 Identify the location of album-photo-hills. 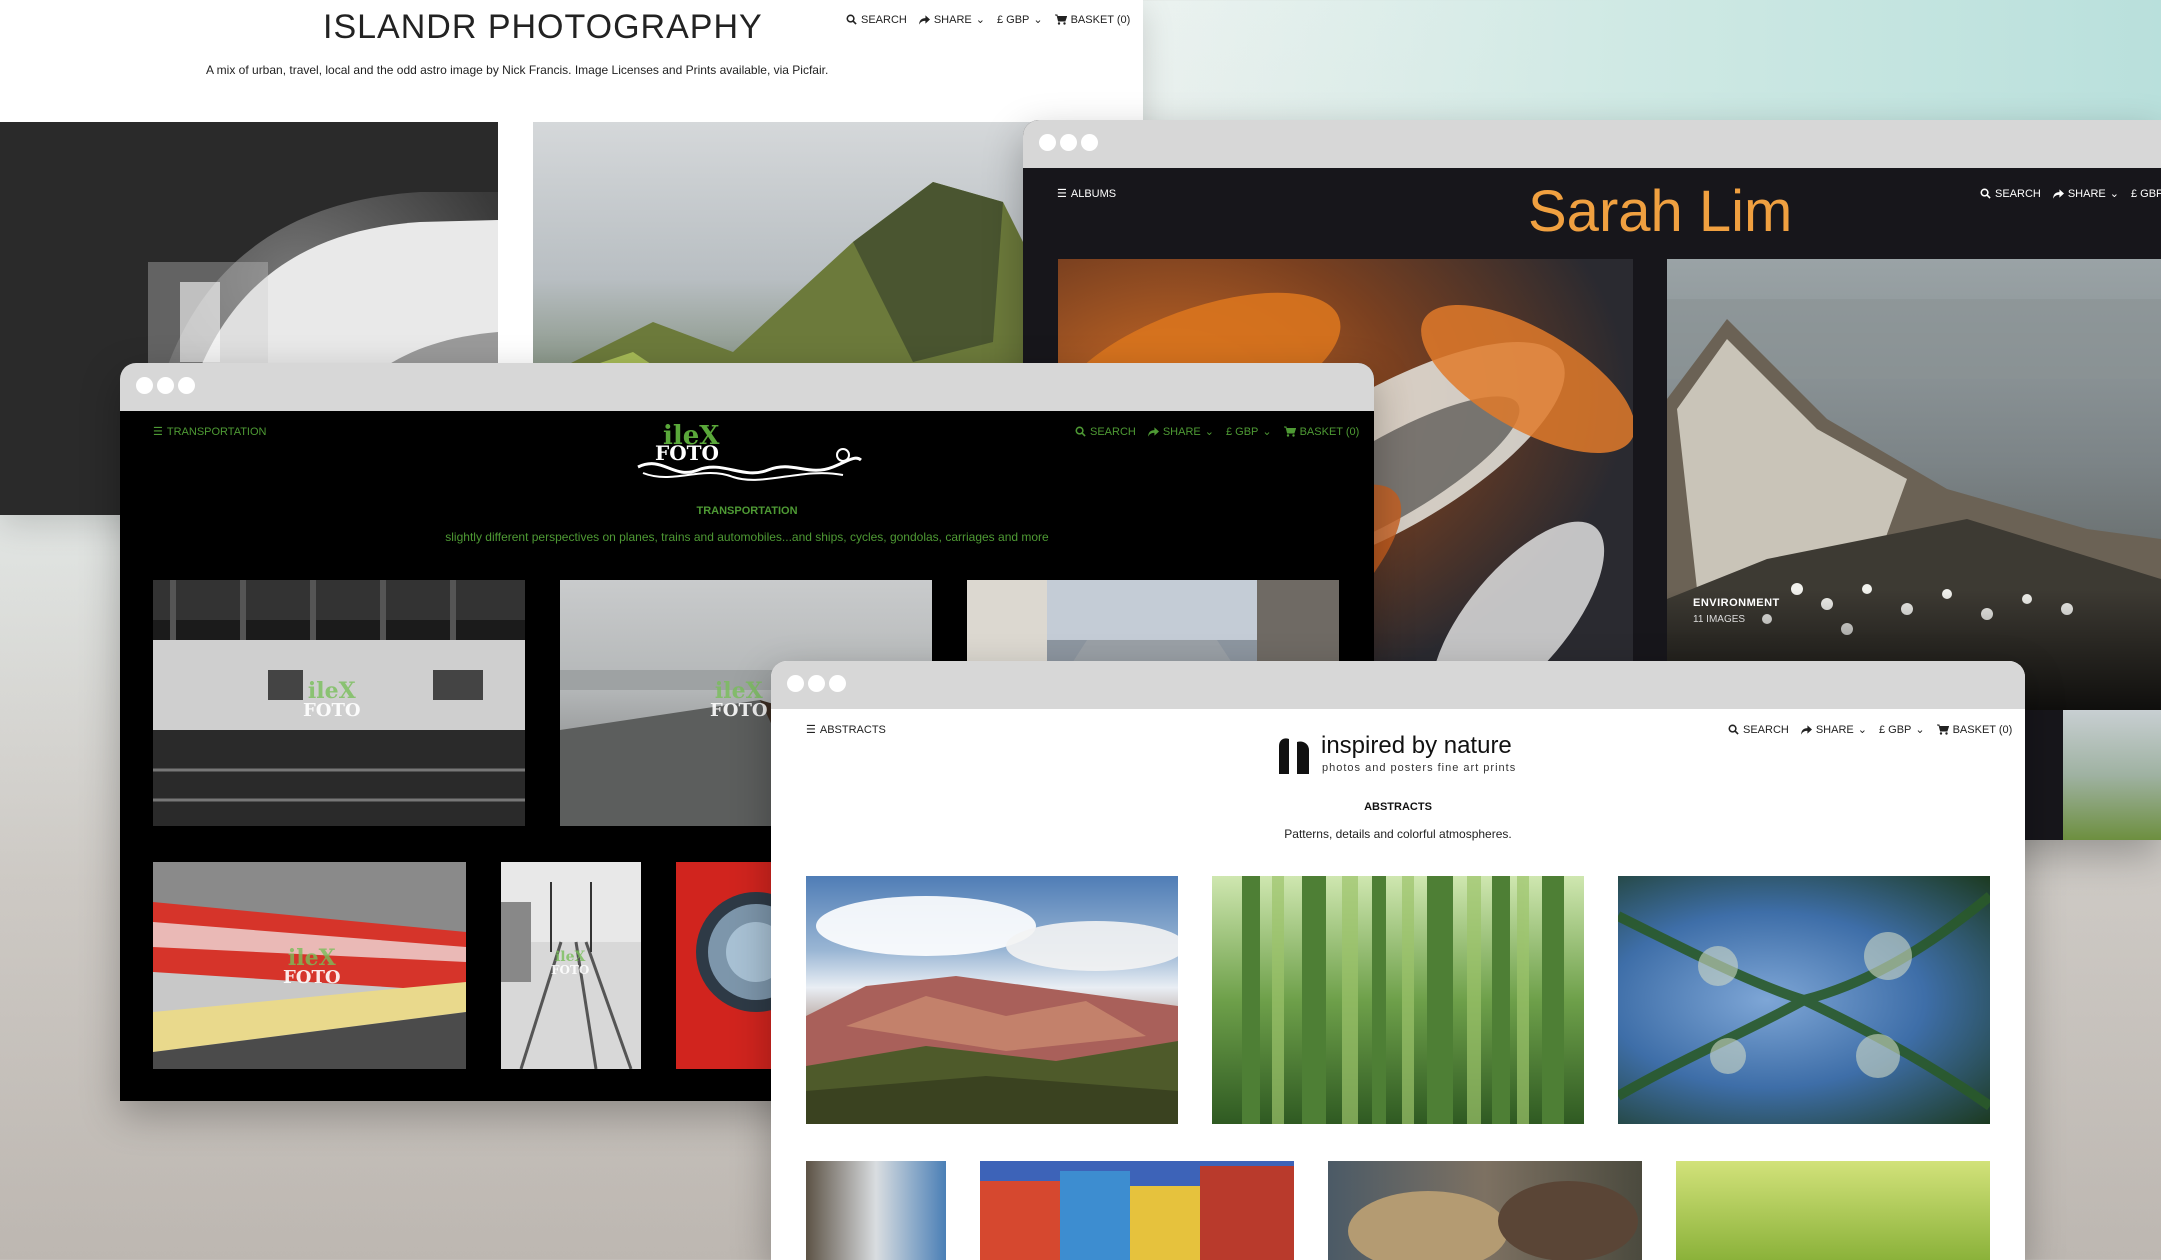
(2112, 775).